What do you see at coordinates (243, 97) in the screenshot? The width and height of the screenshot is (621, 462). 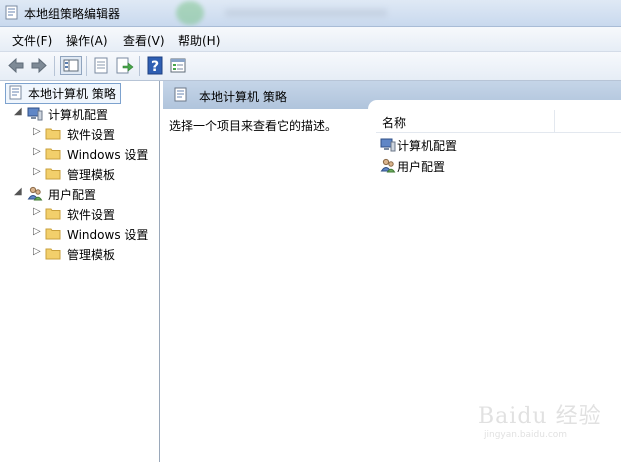 I see `details-header-title: 本地计算机 策略` at bounding box center [243, 97].